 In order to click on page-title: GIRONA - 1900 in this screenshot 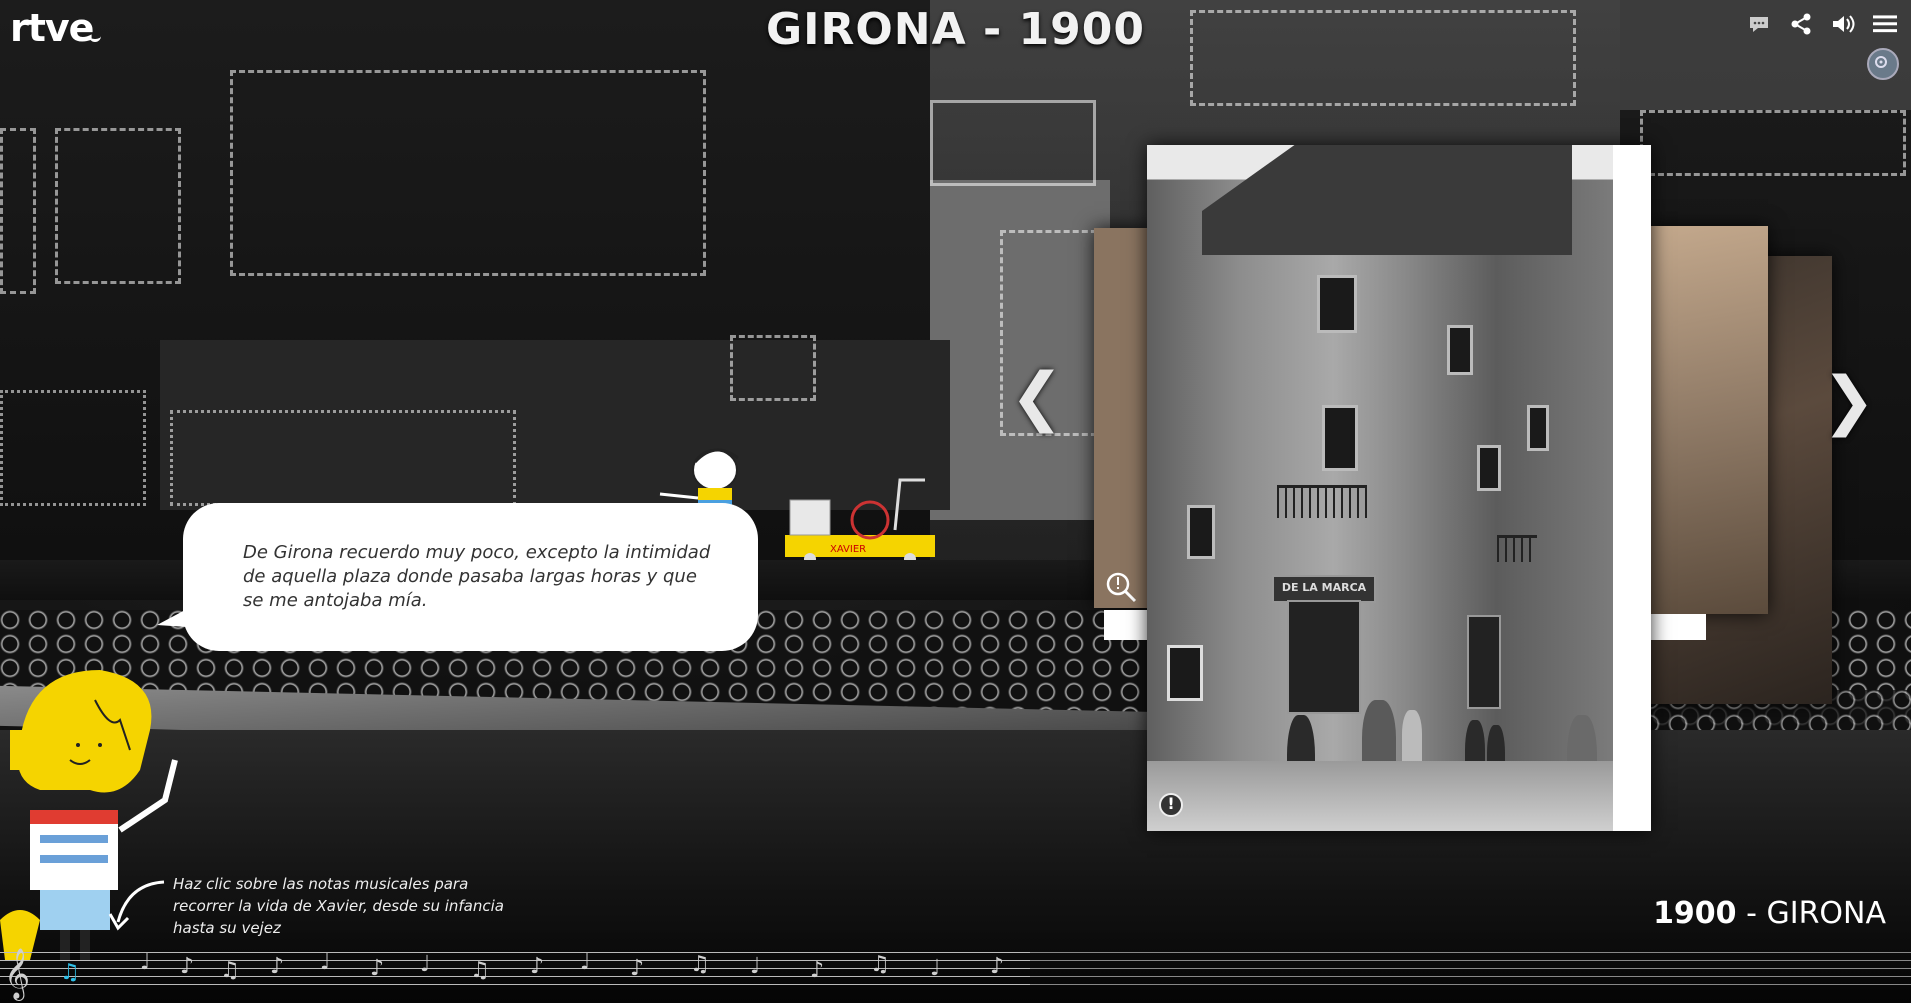, I will do `click(955, 29)`.